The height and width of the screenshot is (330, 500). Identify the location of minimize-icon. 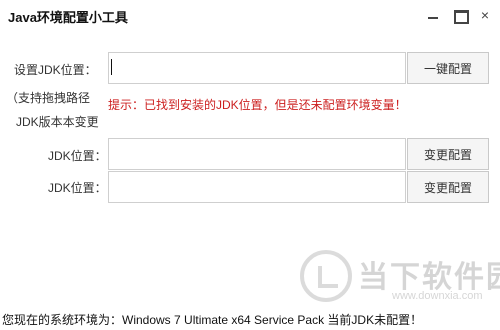
(433, 15).